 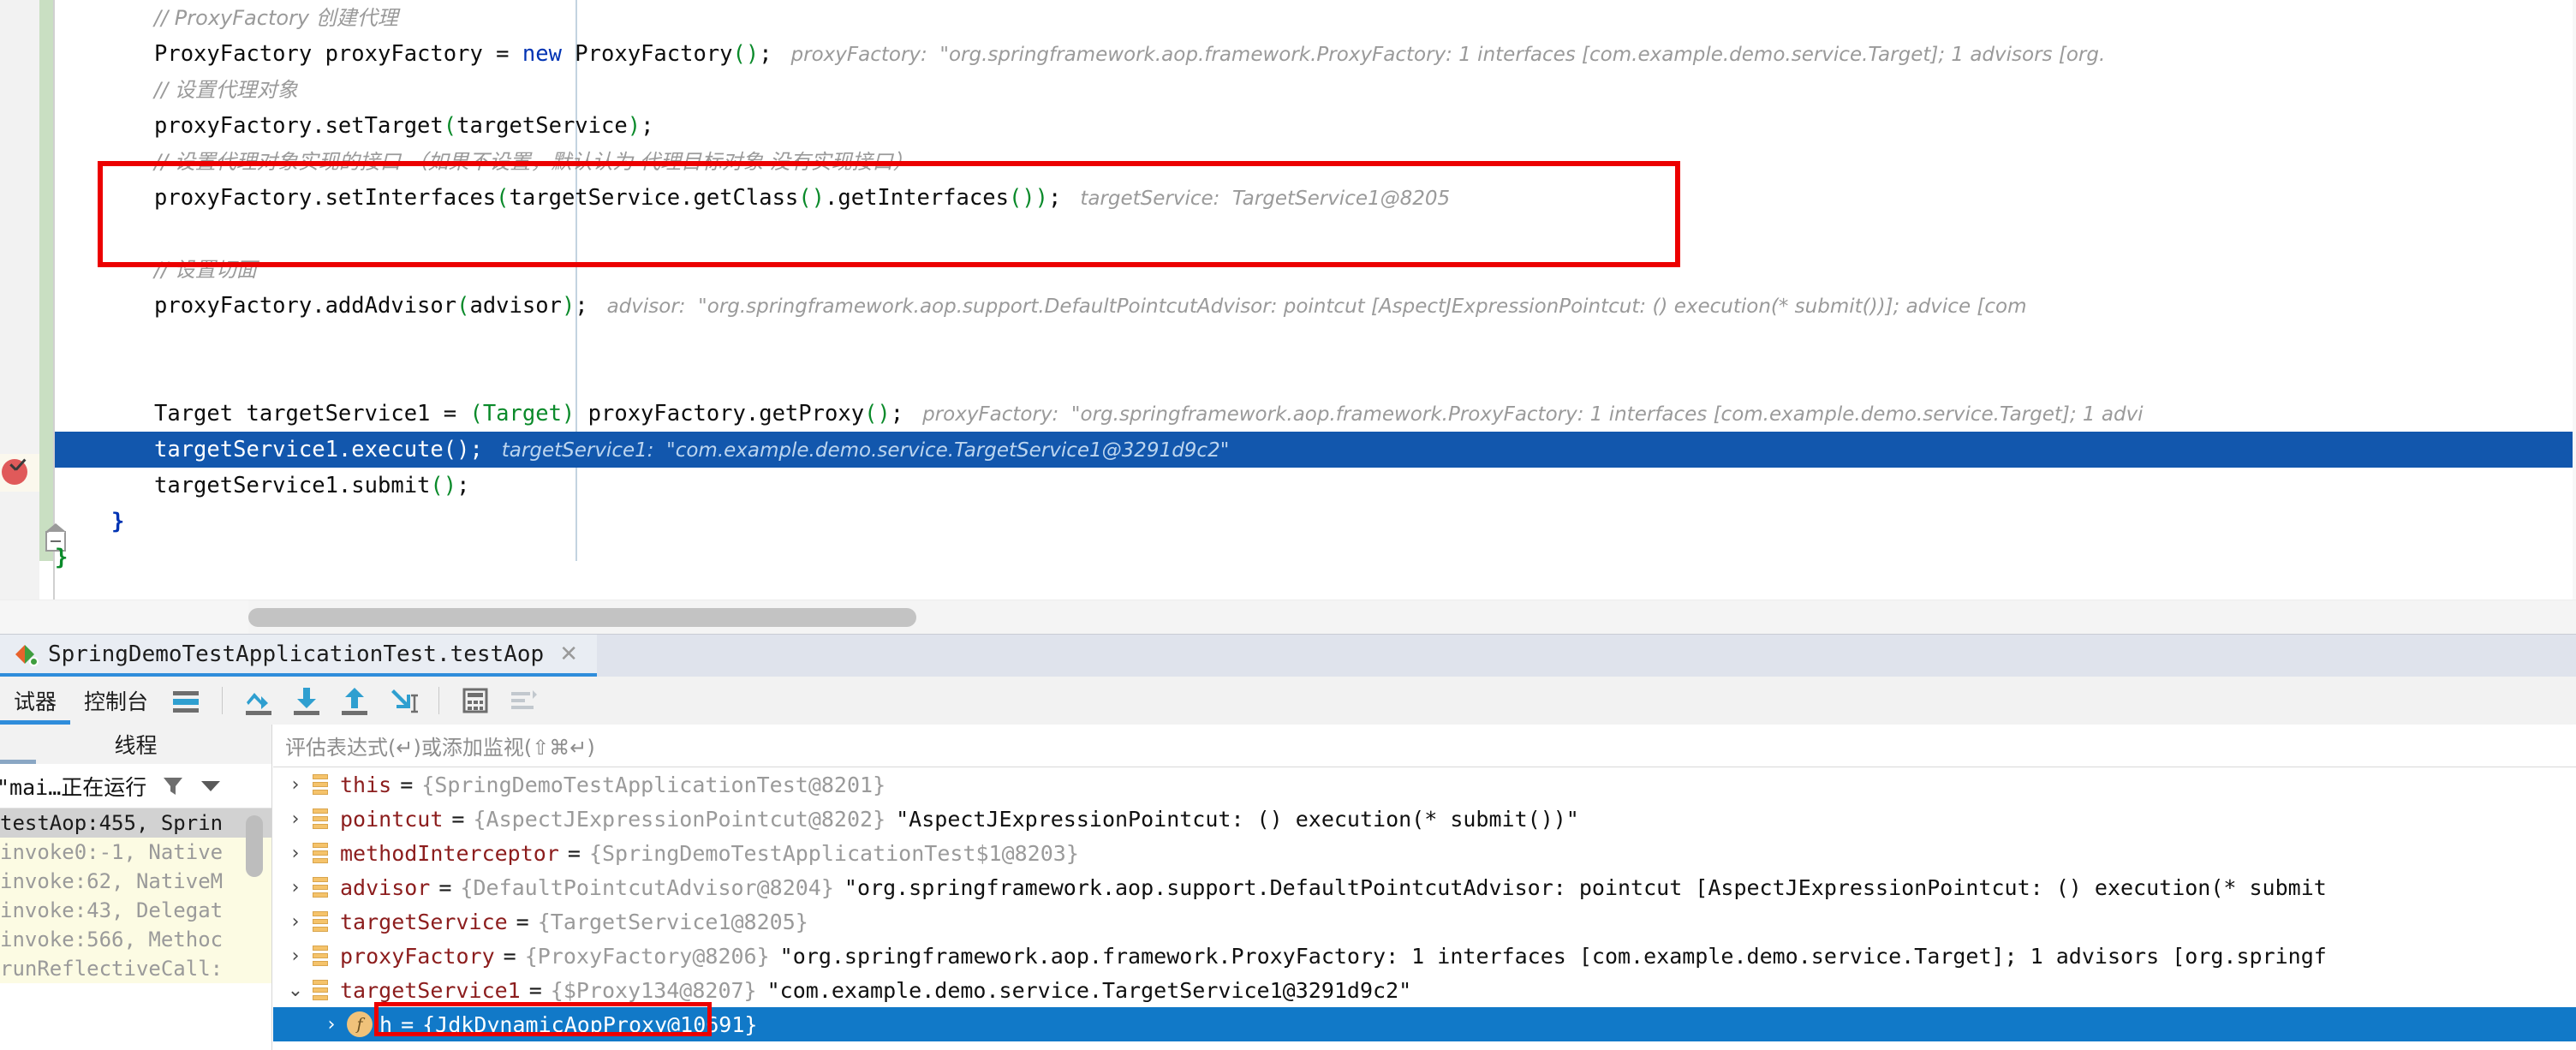 What do you see at coordinates (258, 700) in the screenshot?
I see `step-over-icon` at bounding box center [258, 700].